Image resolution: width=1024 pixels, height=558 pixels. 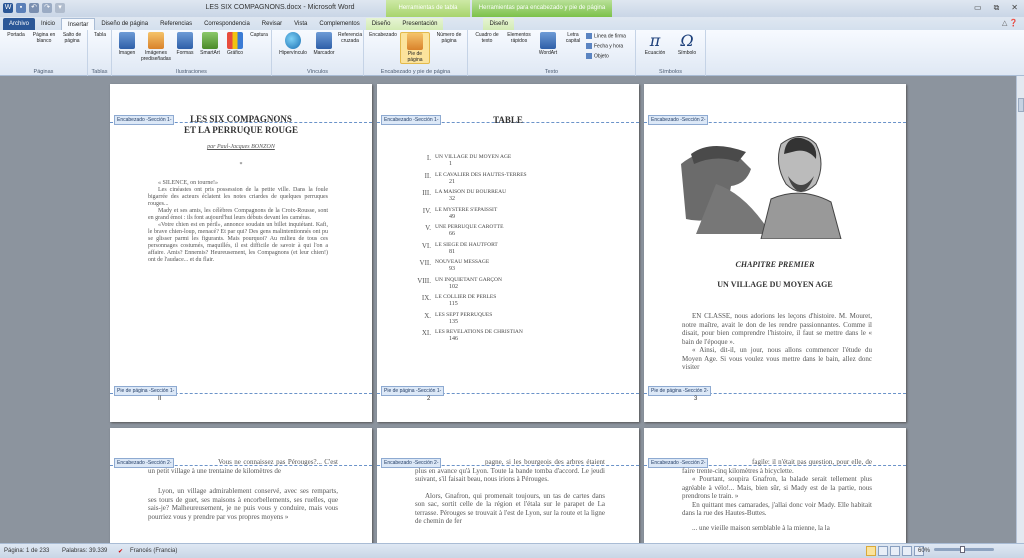 What do you see at coordinates (324, 44) in the screenshot?
I see `bookmark-button: Marcador` at bounding box center [324, 44].